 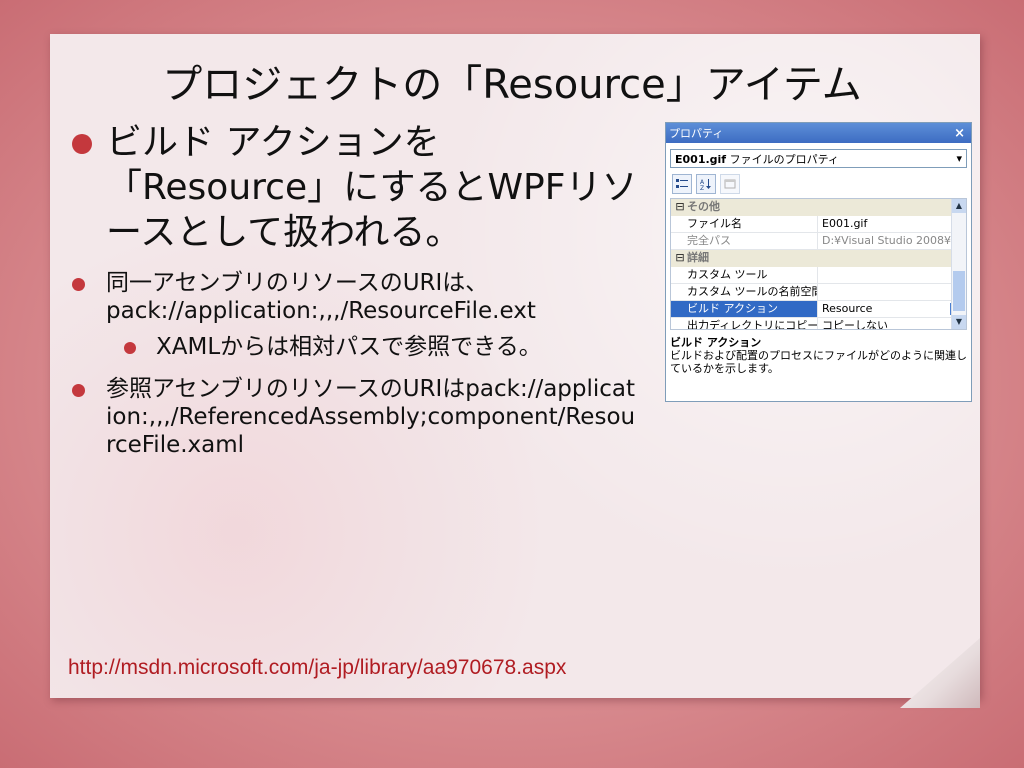 What do you see at coordinates (818, 309) in the screenshot?
I see `property-row-build-action: ビルド アクションResource▼` at bounding box center [818, 309].